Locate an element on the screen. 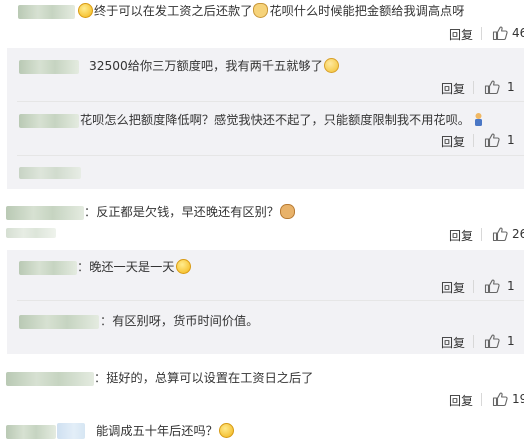 The height and width of the screenshot is (447, 524). person-icon is located at coordinates (478, 119).